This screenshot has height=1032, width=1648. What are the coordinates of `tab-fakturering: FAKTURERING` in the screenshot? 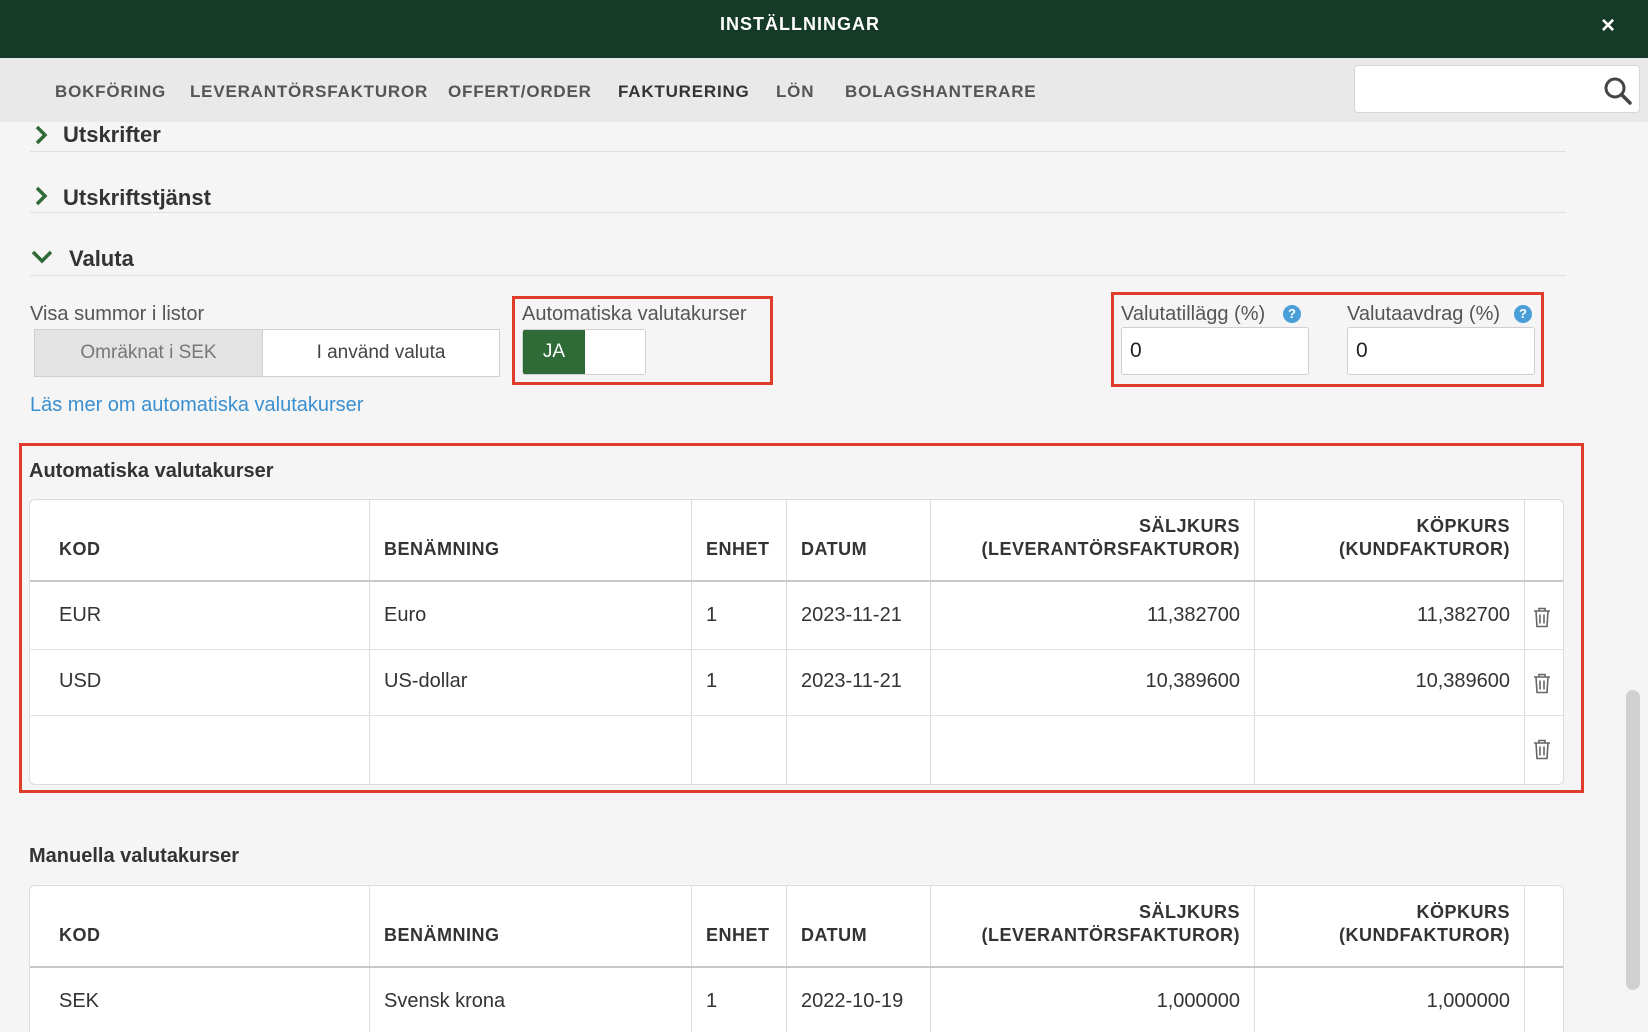 It's located at (684, 92).